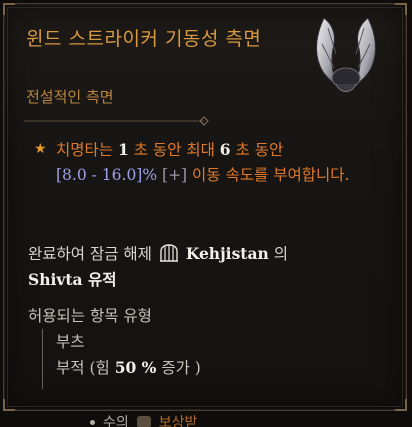 Image resolution: width=412 pixels, height=427 pixels. Describe the element at coordinates (90, 316) in the screenshot. I see `allowed-types-heading: 허용되는 항목 유형` at that location.